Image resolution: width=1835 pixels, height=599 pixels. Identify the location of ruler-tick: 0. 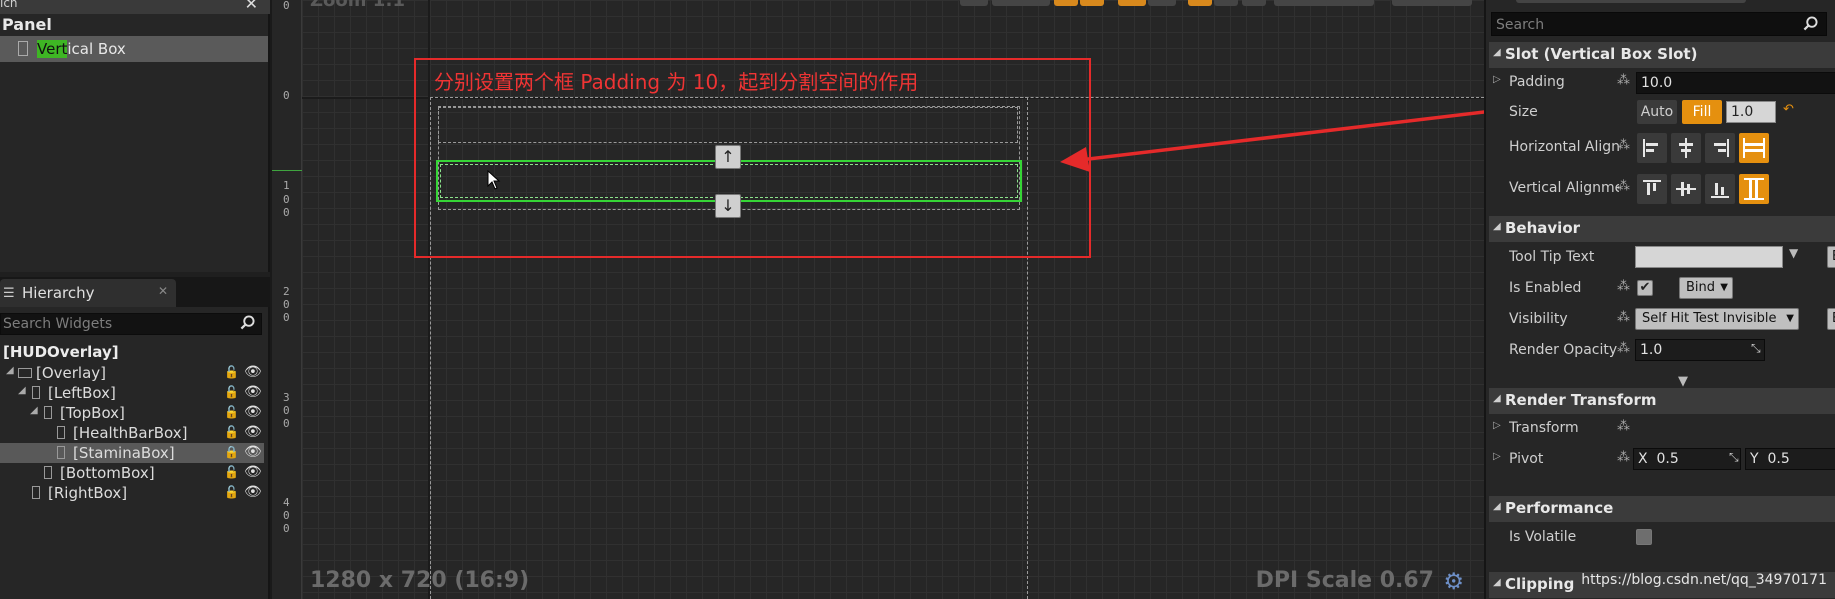
(286, 528).